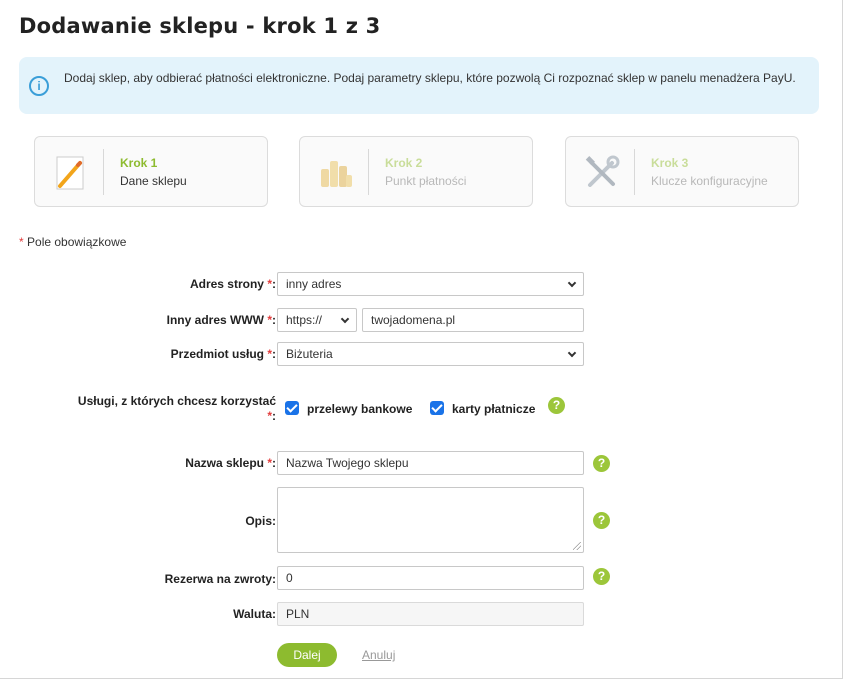 This screenshot has width=844, height=679. Describe the element at coordinates (430, 578) in the screenshot. I see `reserve-input: 0` at that location.